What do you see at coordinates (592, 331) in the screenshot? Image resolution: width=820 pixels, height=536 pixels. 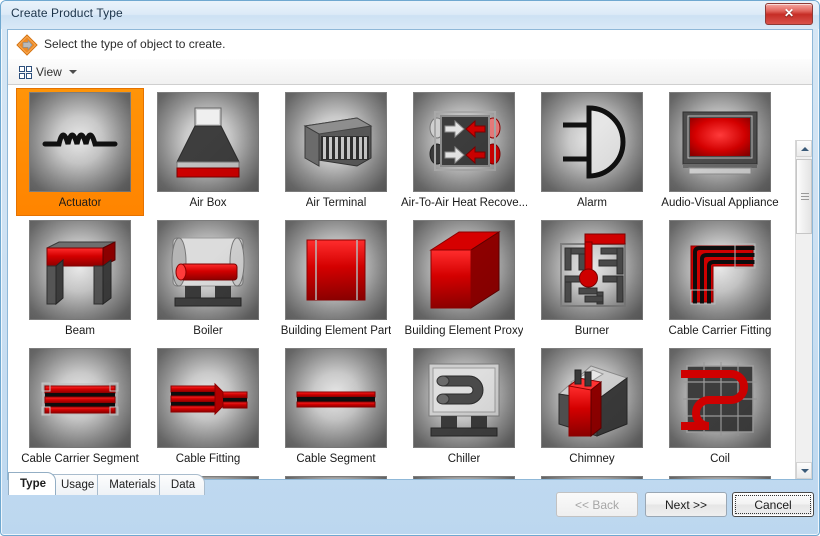 I see `grid-item-label: Burner` at bounding box center [592, 331].